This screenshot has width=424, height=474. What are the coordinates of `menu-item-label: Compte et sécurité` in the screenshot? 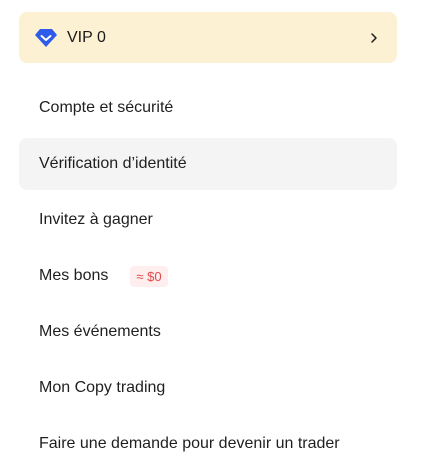 It's located at (106, 107).